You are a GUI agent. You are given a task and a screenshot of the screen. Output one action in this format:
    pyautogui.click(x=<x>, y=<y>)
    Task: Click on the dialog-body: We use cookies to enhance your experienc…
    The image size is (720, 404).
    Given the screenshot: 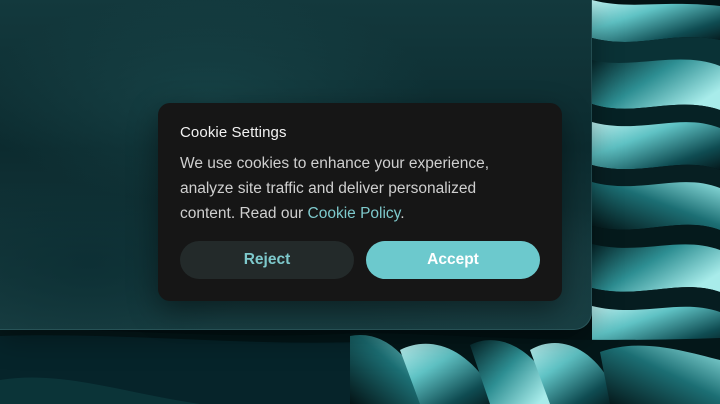 What is the action you would take?
    pyautogui.click(x=350, y=188)
    